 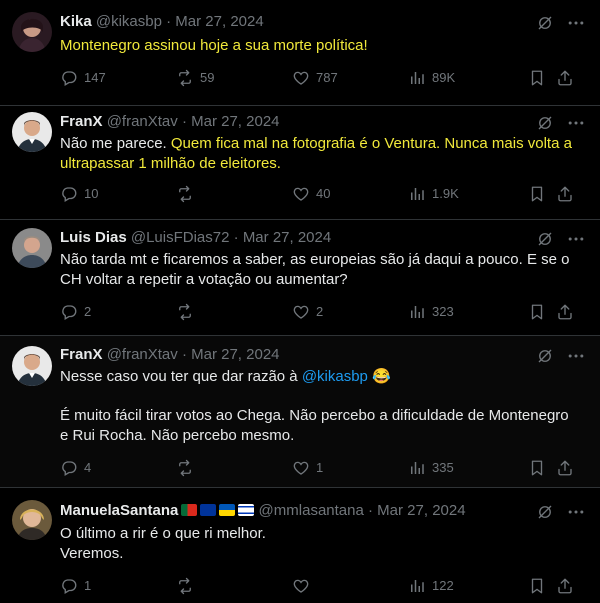 I want to click on like-count: 40, so click(x=323, y=193).